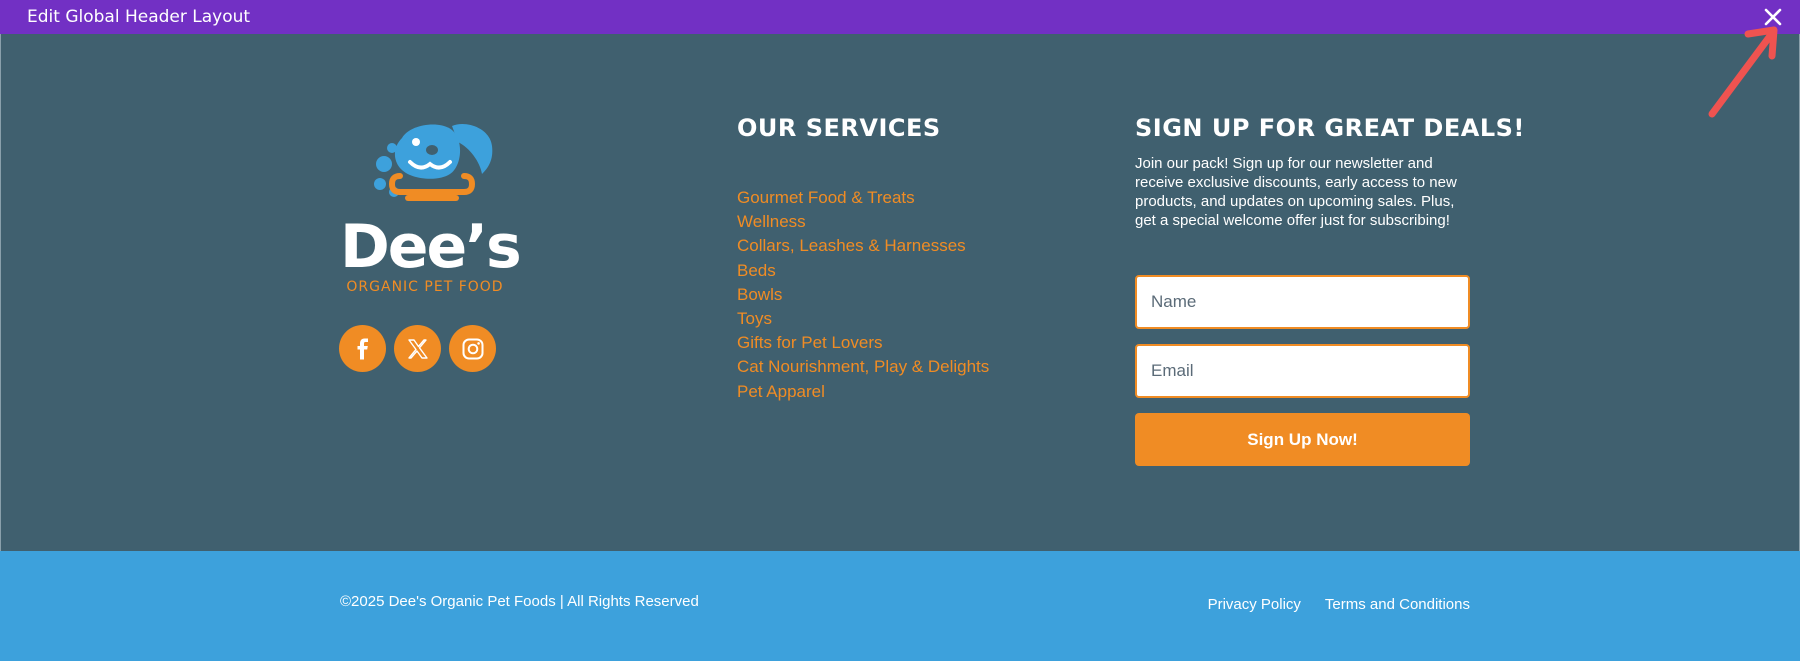 The height and width of the screenshot is (661, 1800). I want to click on x-icon, so click(417, 348).